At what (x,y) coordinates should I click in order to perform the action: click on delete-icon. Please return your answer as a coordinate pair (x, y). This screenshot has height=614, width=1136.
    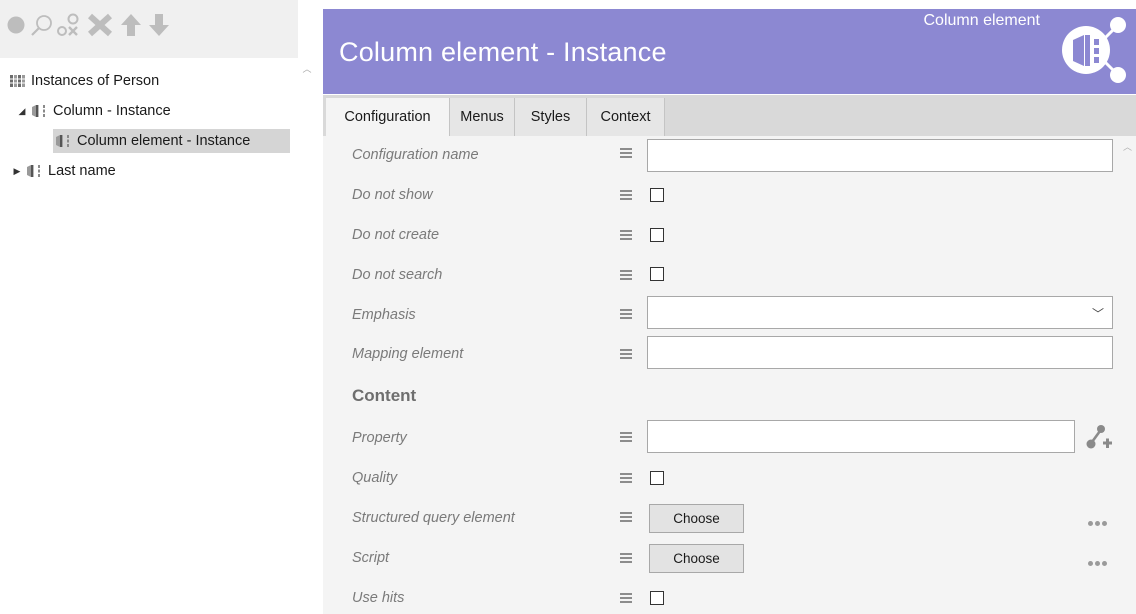
    Looking at the image, I should click on (100, 25).